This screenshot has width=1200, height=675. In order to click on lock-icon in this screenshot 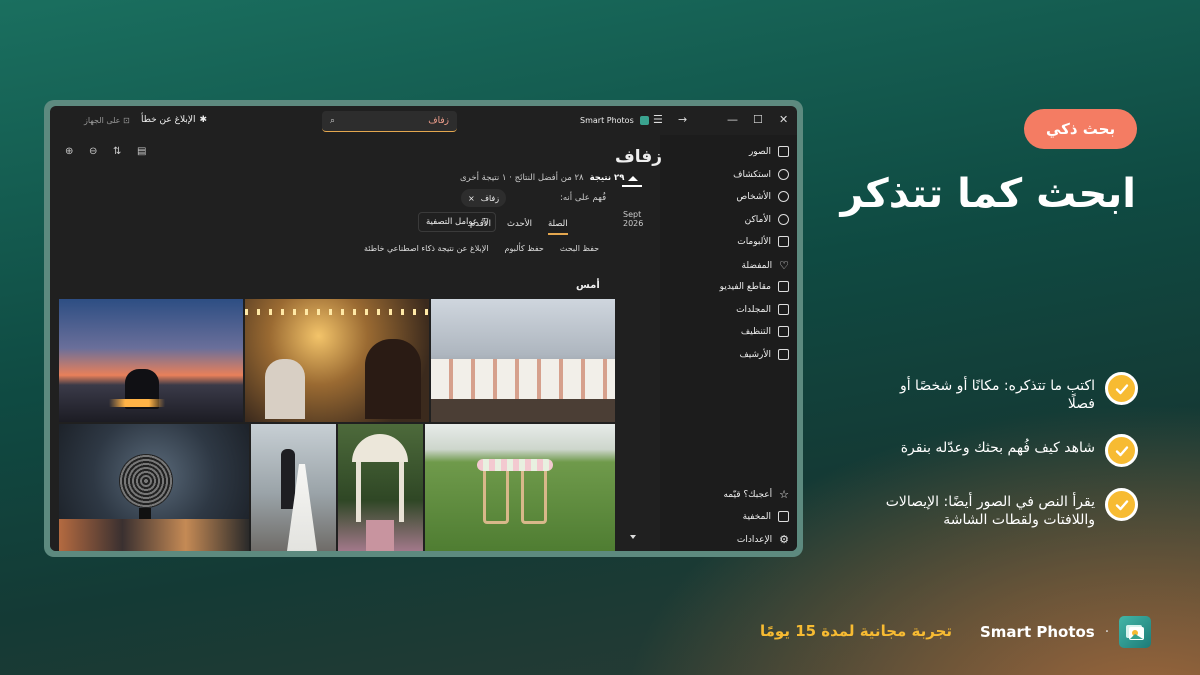, I will do `click(783, 516)`.